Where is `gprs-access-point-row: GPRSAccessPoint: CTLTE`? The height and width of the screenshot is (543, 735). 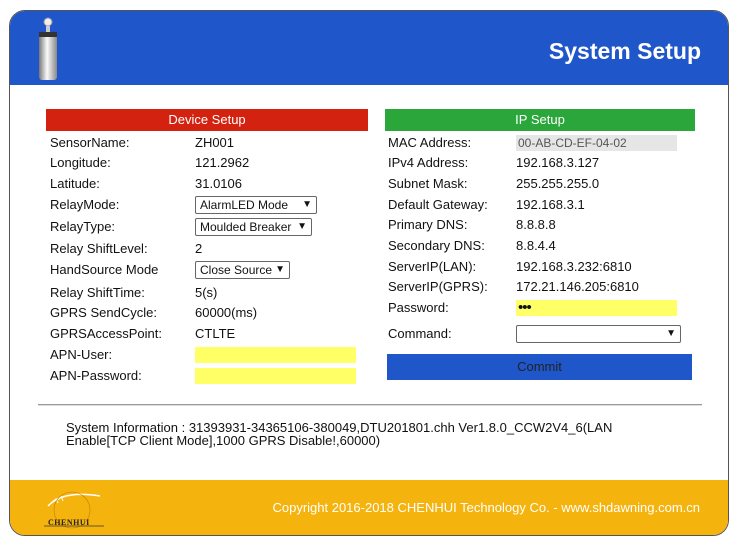 gprs-access-point-row: GPRSAccessPoint: CTLTE is located at coordinates (210, 334).